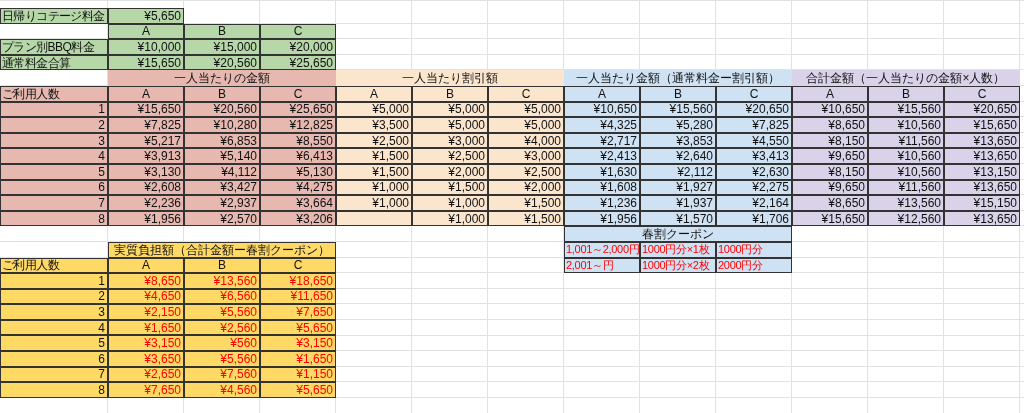  What do you see at coordinates (602, 203) in the screenshot?
I see `table-cell: ¥1,236` at bounding box center [602, 203].